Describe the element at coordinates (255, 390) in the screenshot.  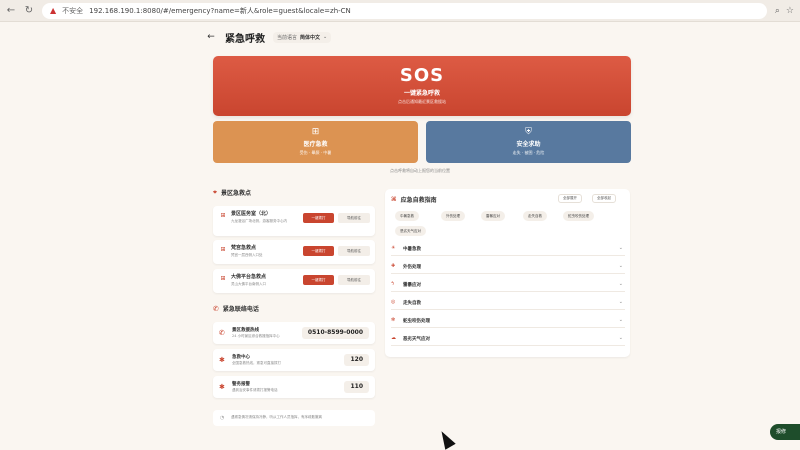
I see `contact-desc: 遇到治安事件请拨打报警电话` at that location.